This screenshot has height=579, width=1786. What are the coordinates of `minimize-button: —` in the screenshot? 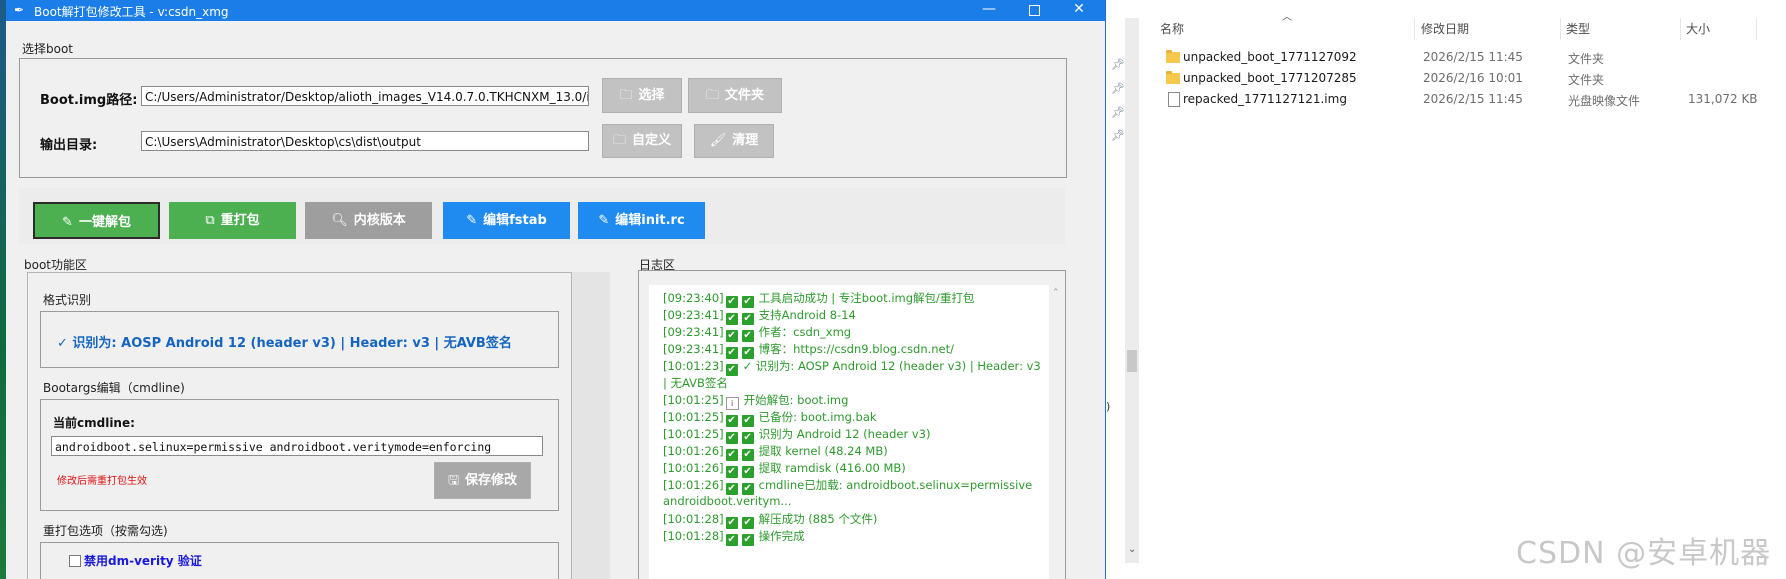 It's located at (989, 10).